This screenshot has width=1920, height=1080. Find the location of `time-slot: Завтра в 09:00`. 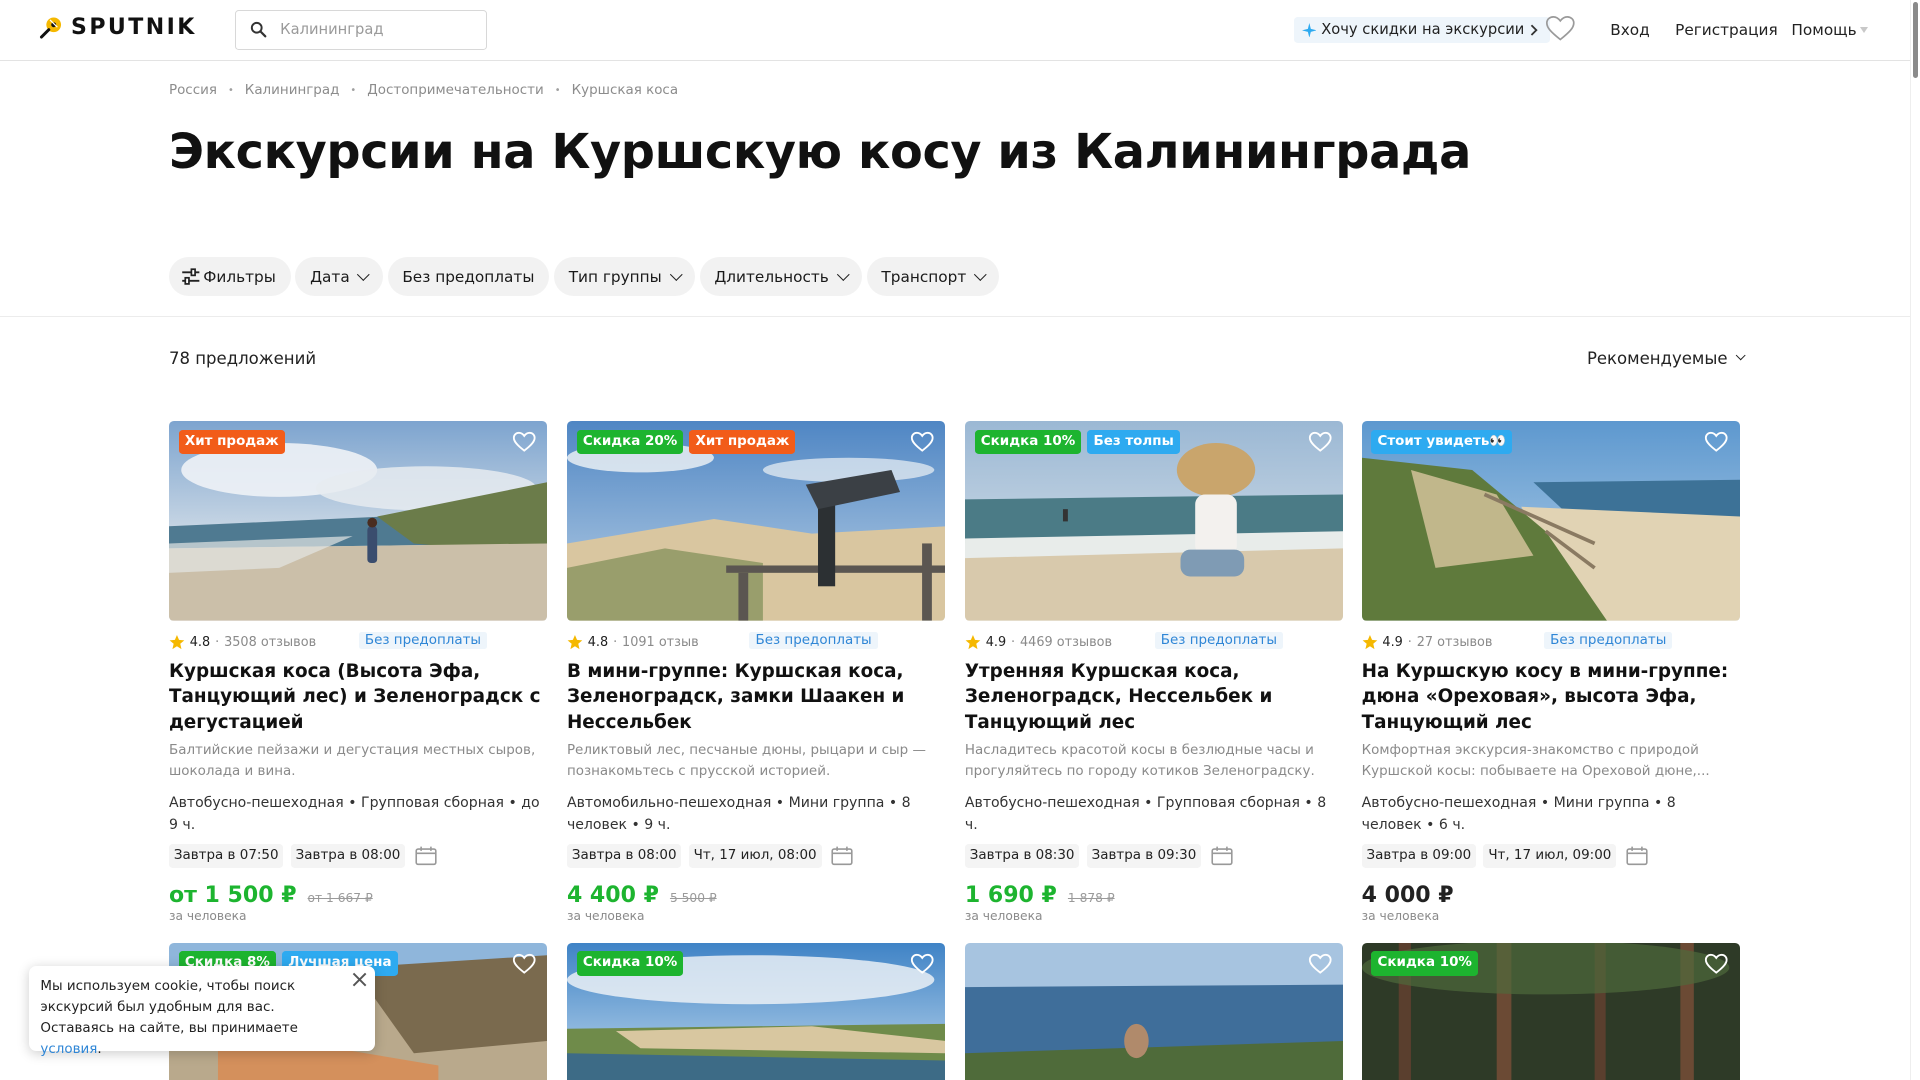

time-slot: Завтра в 09:00 is located at coordinates (1419, 856).